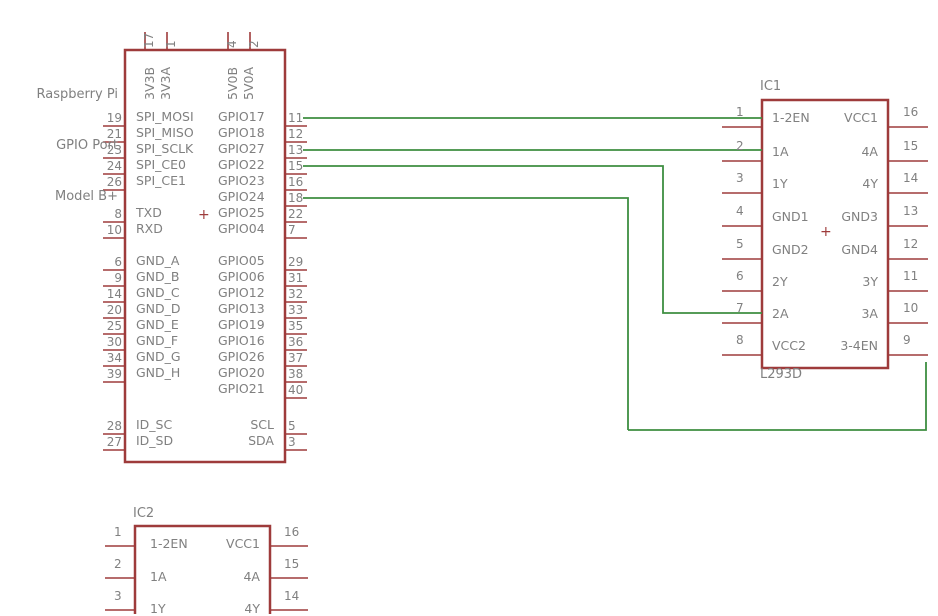 The image size is (938, 616). What do you see at coordinates (241, 340) in the screenshot?
I see `rpi-right-pinname-gpio16: GPIO16` at bounding box center [241, 340].